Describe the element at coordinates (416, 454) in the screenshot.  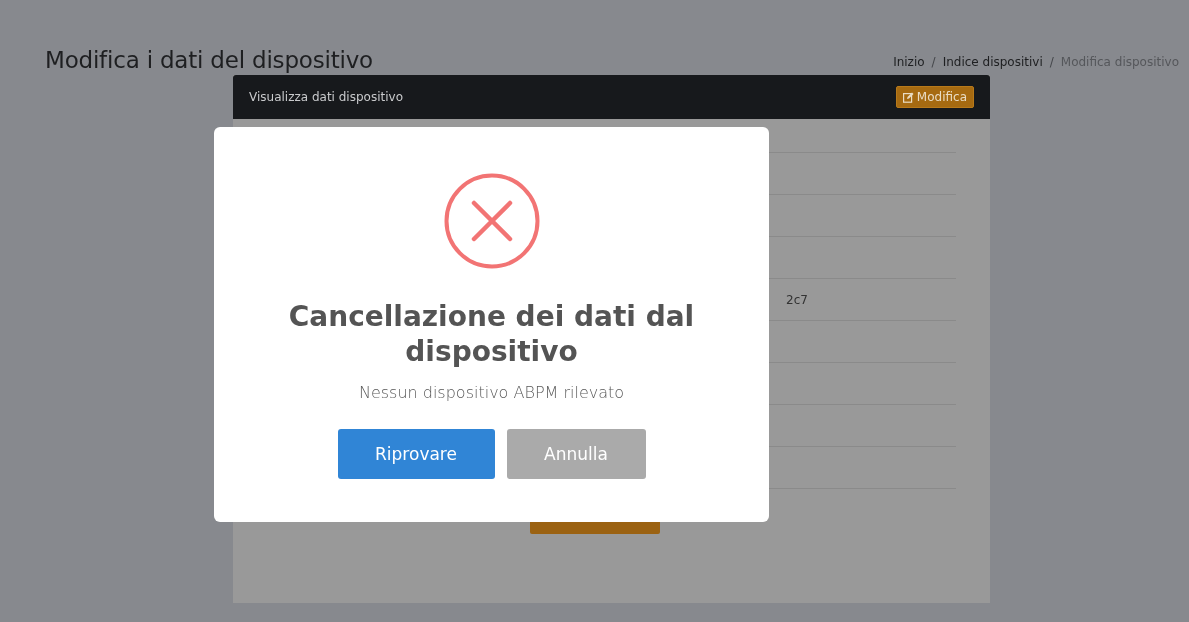
I see `retry-button: Riprovare` at that location.